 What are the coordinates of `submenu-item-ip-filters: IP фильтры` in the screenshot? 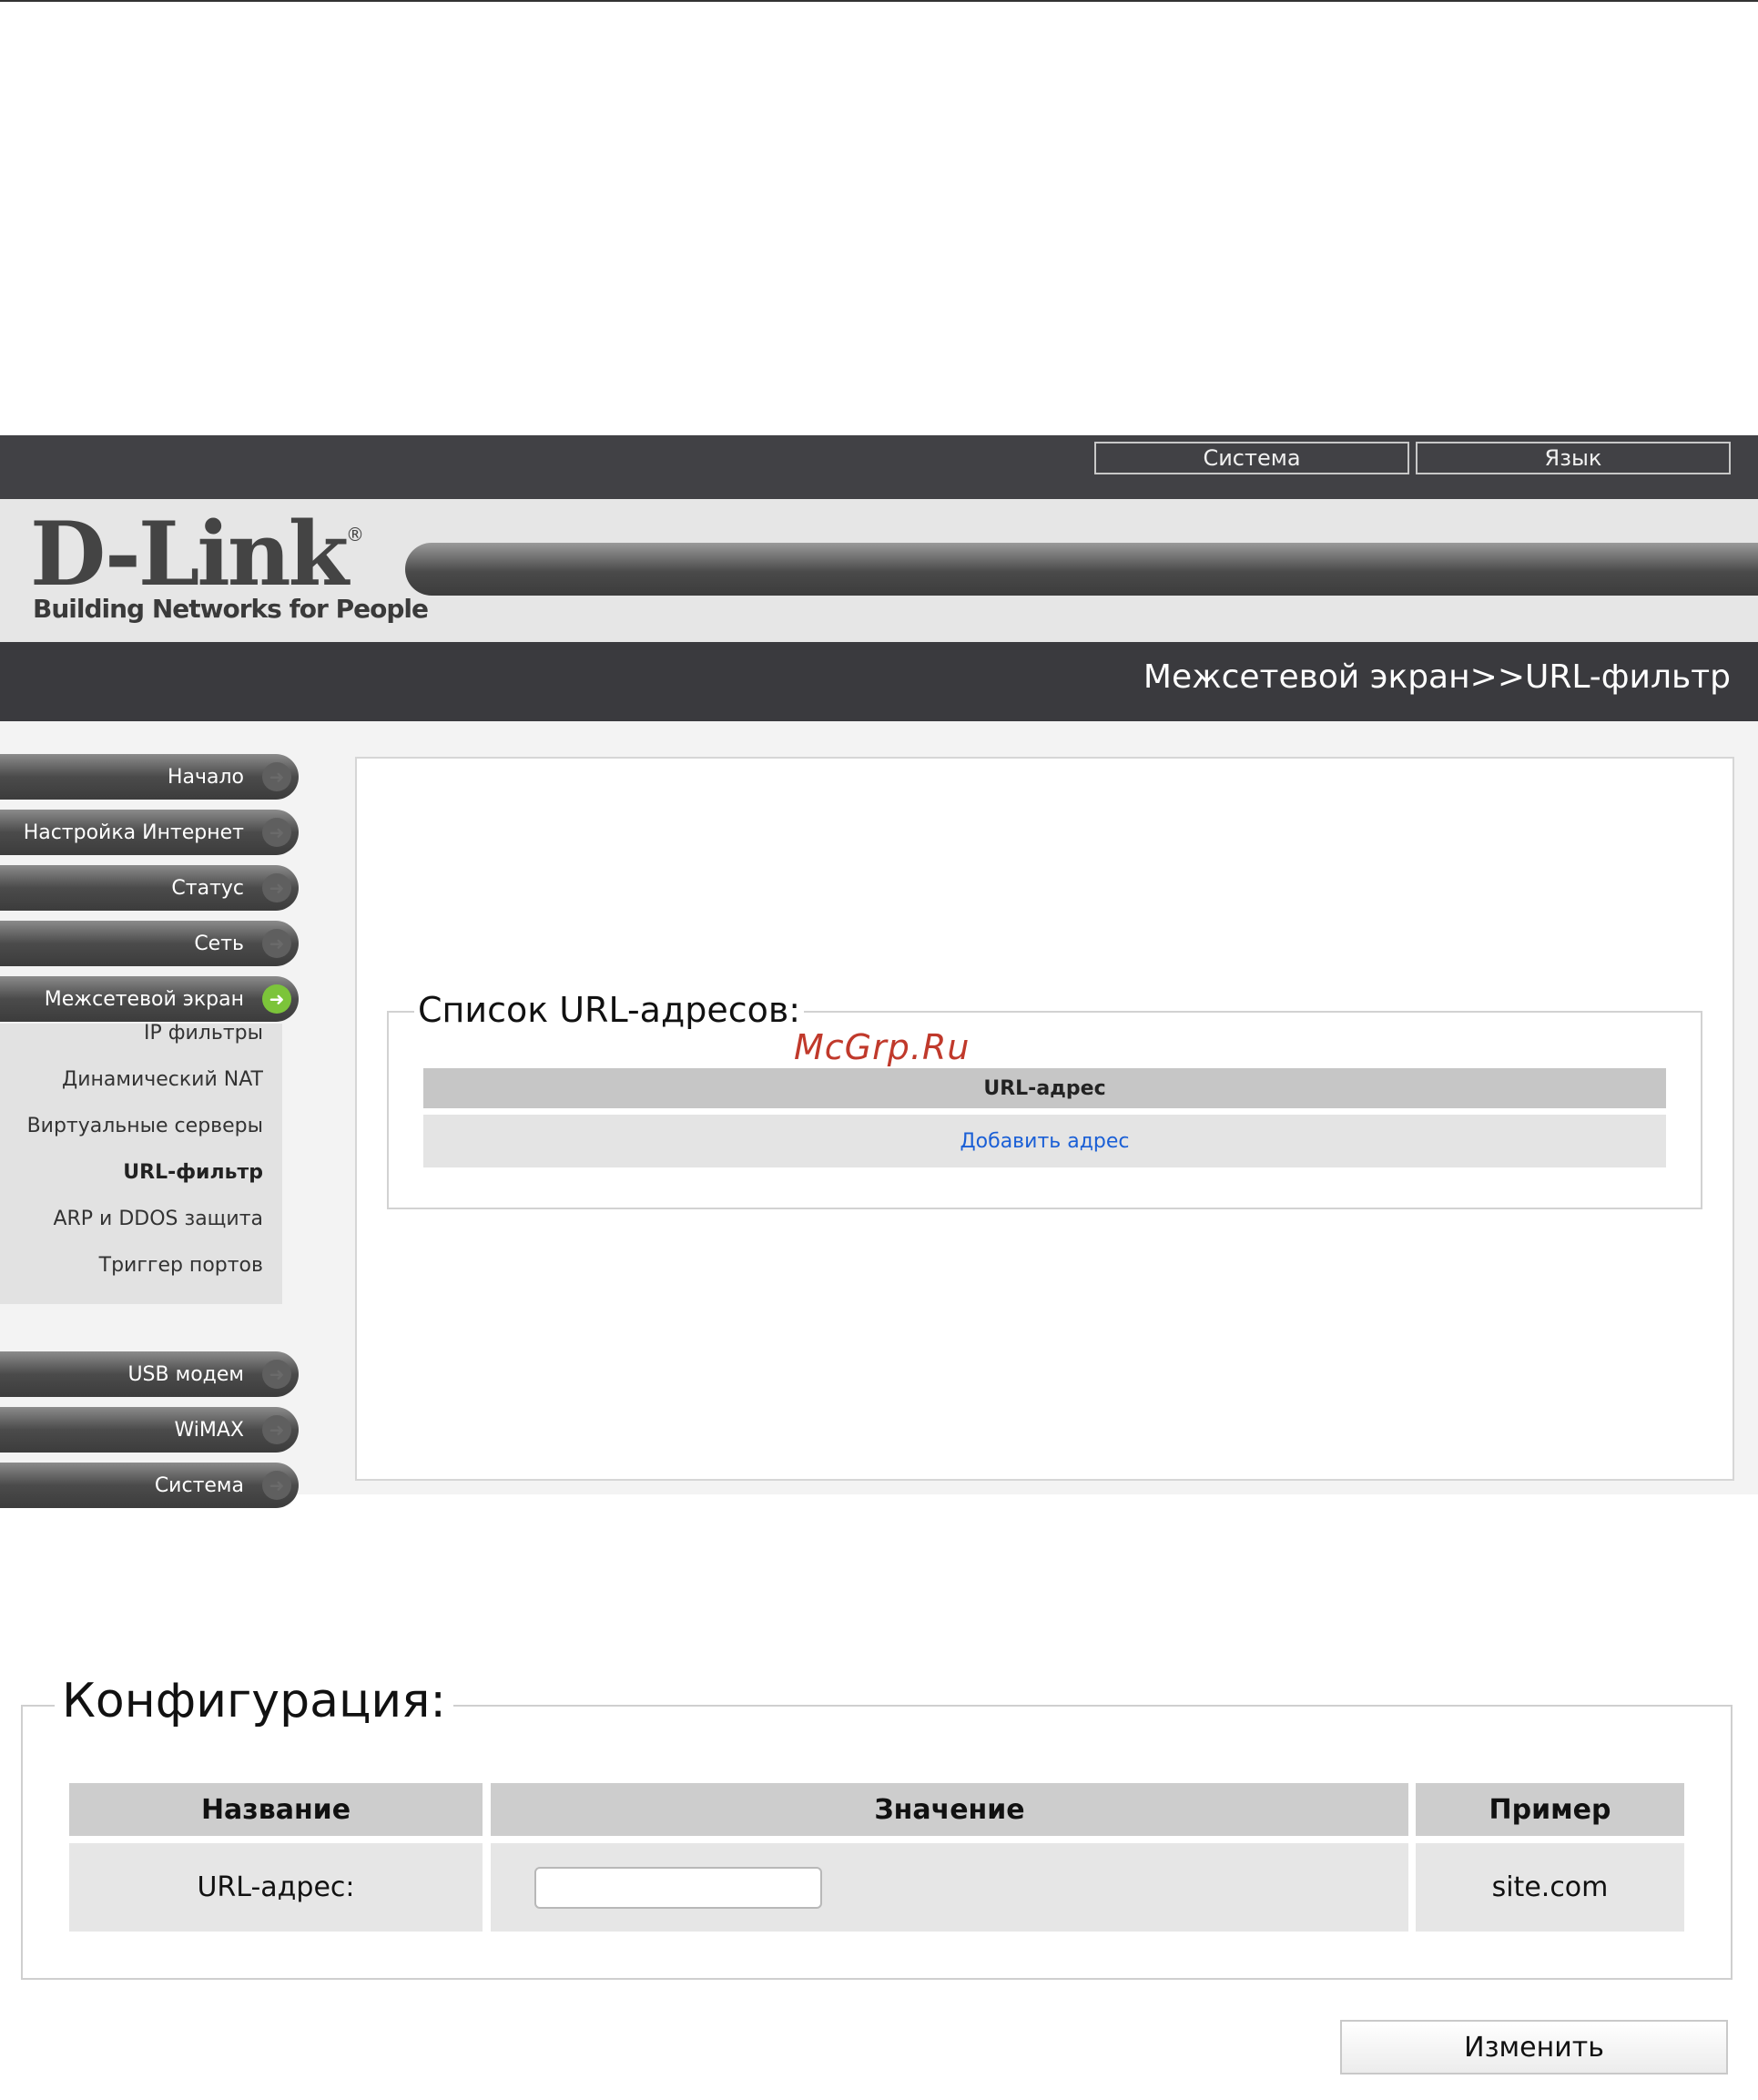 It's located at (203, 1033).